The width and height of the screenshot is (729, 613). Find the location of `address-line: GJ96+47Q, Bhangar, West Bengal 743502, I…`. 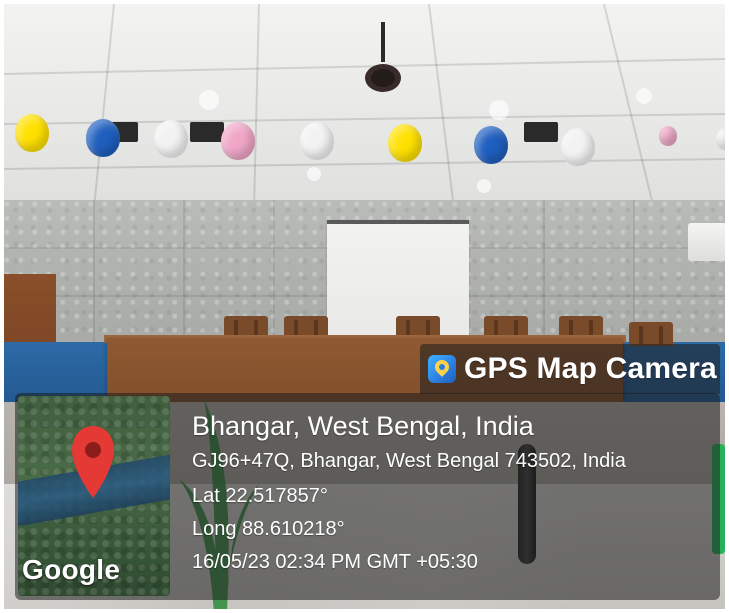

address-line: GJ96+47Q, Bhangar, West Bengal 743502, I… is located at coordinates (409, 461).